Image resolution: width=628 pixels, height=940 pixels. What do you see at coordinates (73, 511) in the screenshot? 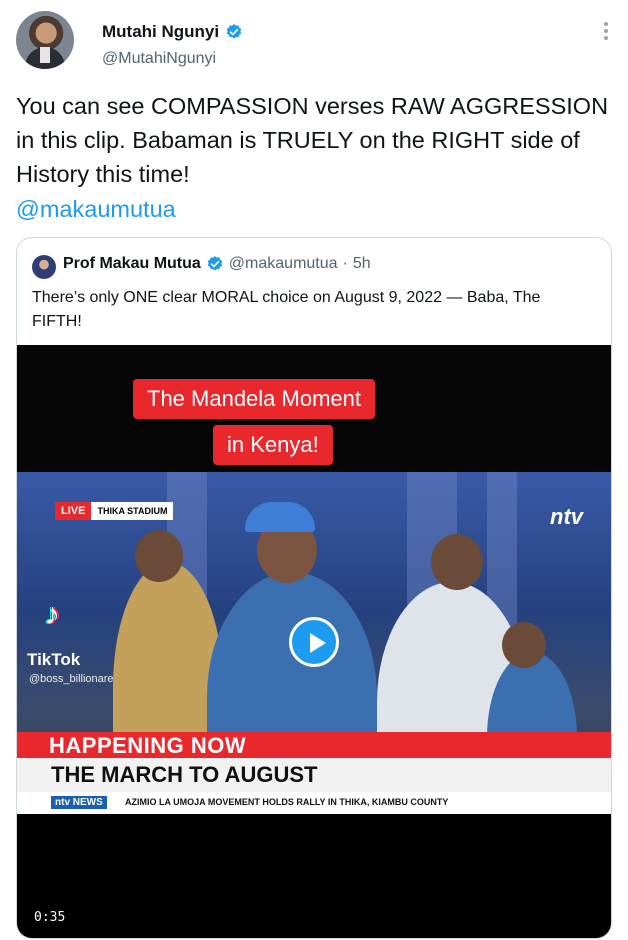
I see `live-label: LIVE` at bounding box center [73, 511].